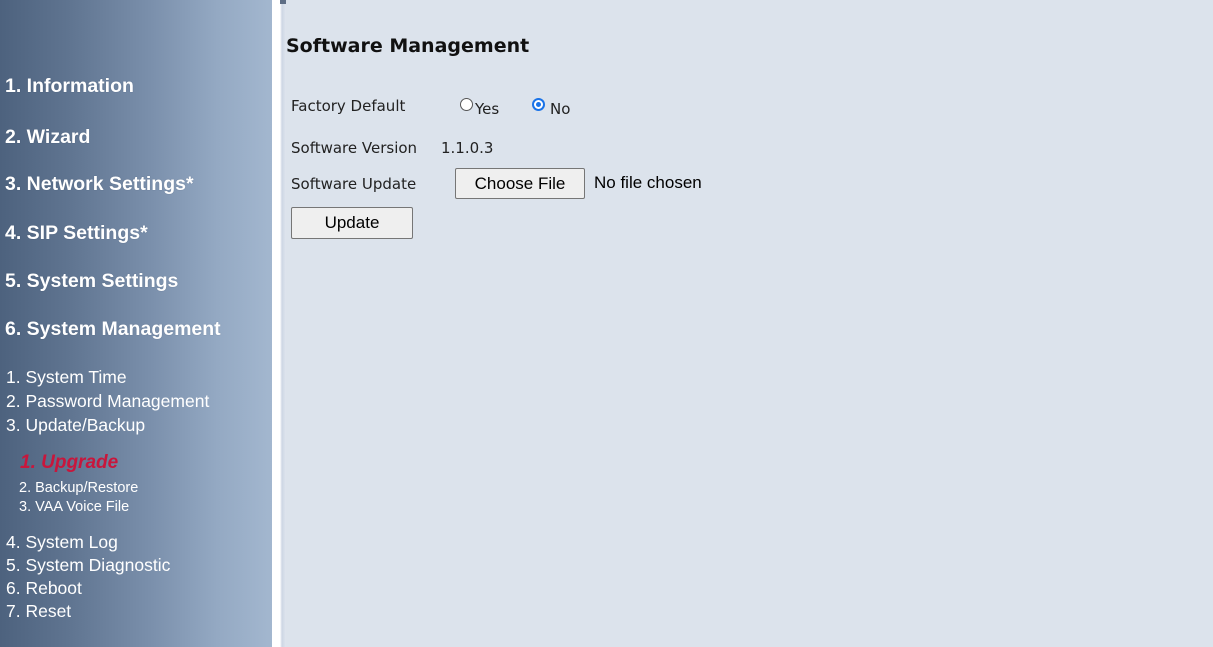 The width and height of the screenshot is (1213, 647). What do you see at coordinates (354, 184) in the screenshot?
I see `software-update-label: Software Update` at bounding box center [354, 184].